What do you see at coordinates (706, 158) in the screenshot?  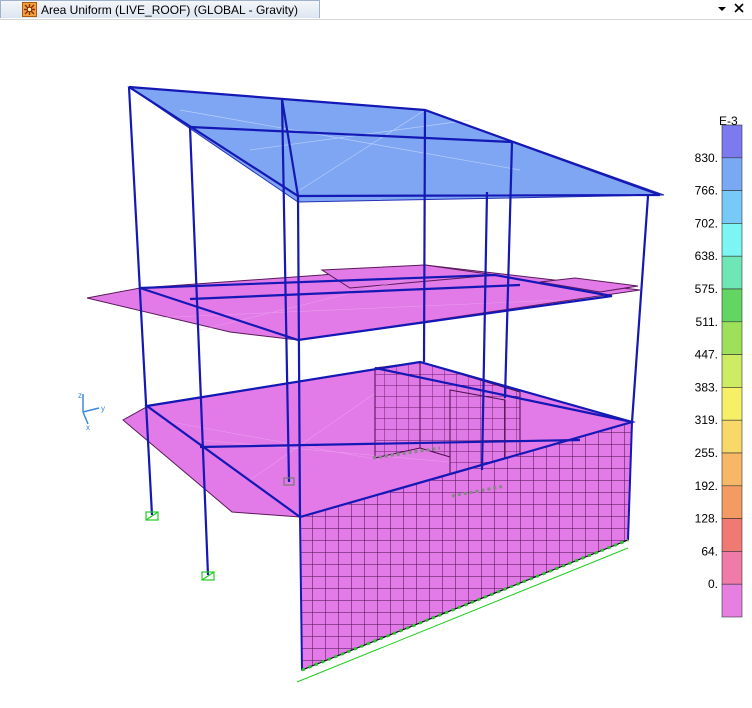 I see `legend-label: 830.` at bounding box center [706, 158].